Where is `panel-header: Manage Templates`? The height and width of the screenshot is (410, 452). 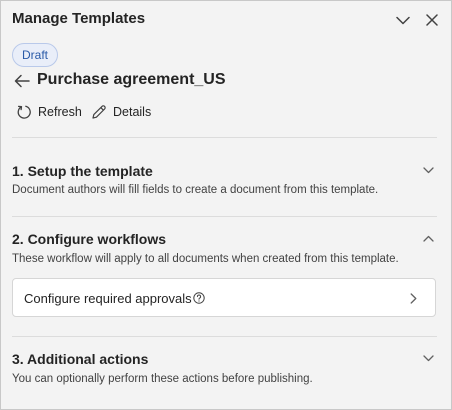 panel-header: Manage Templates is located at coordinates (226, 20).